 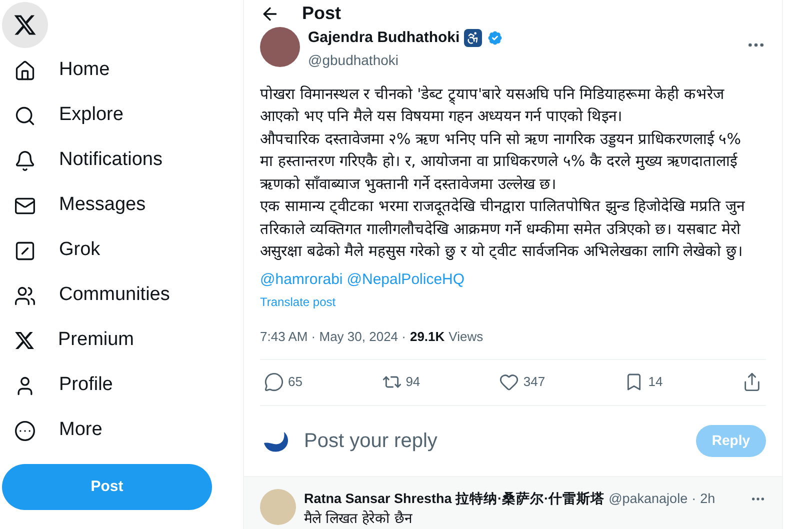 What do you see at coordinates (122, 205) in the screenshot?
I see `nav-item: Messages` at bounding box center [122, 205].